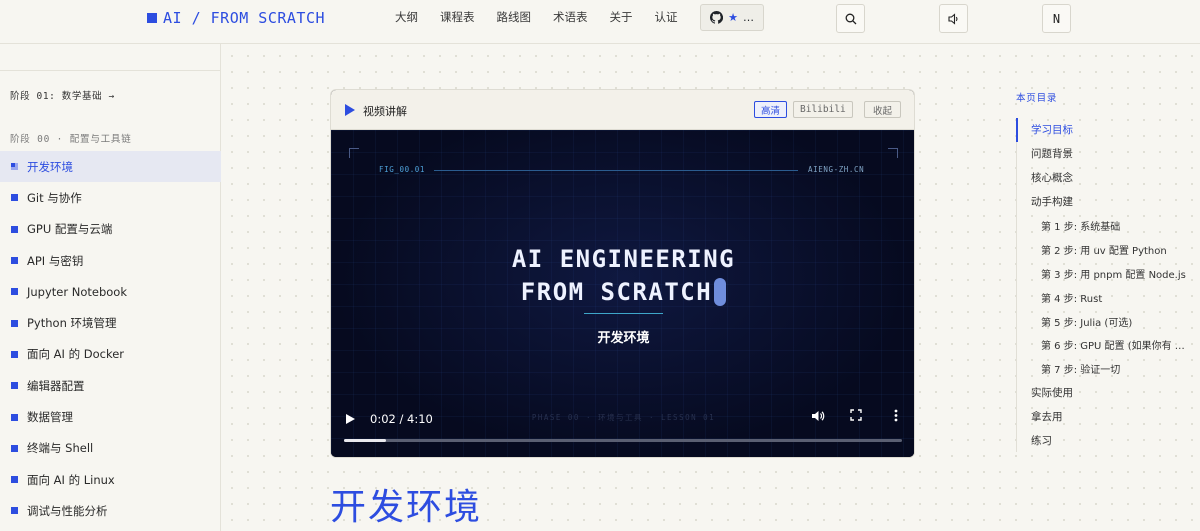 This screenshot has width=1200, height=531. What do you see at coordinates (623, 440) in the screenshot?
I see `video-progress-bar` at bounding box center [623, 440].